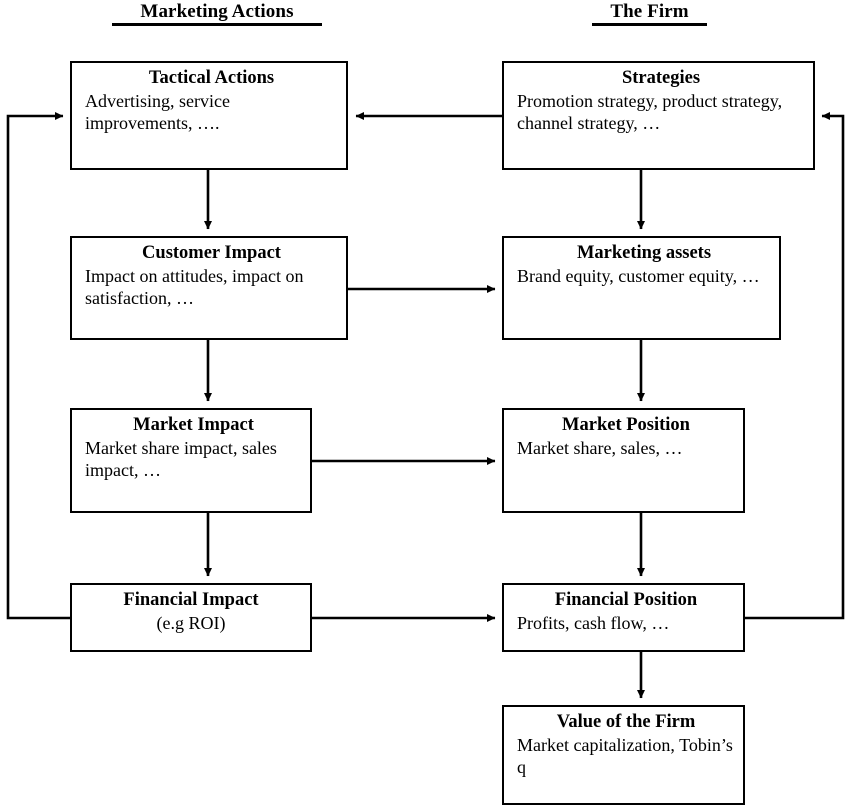  I want to click on node-title-customer-impact: Customer Impact, so click(211, 253).